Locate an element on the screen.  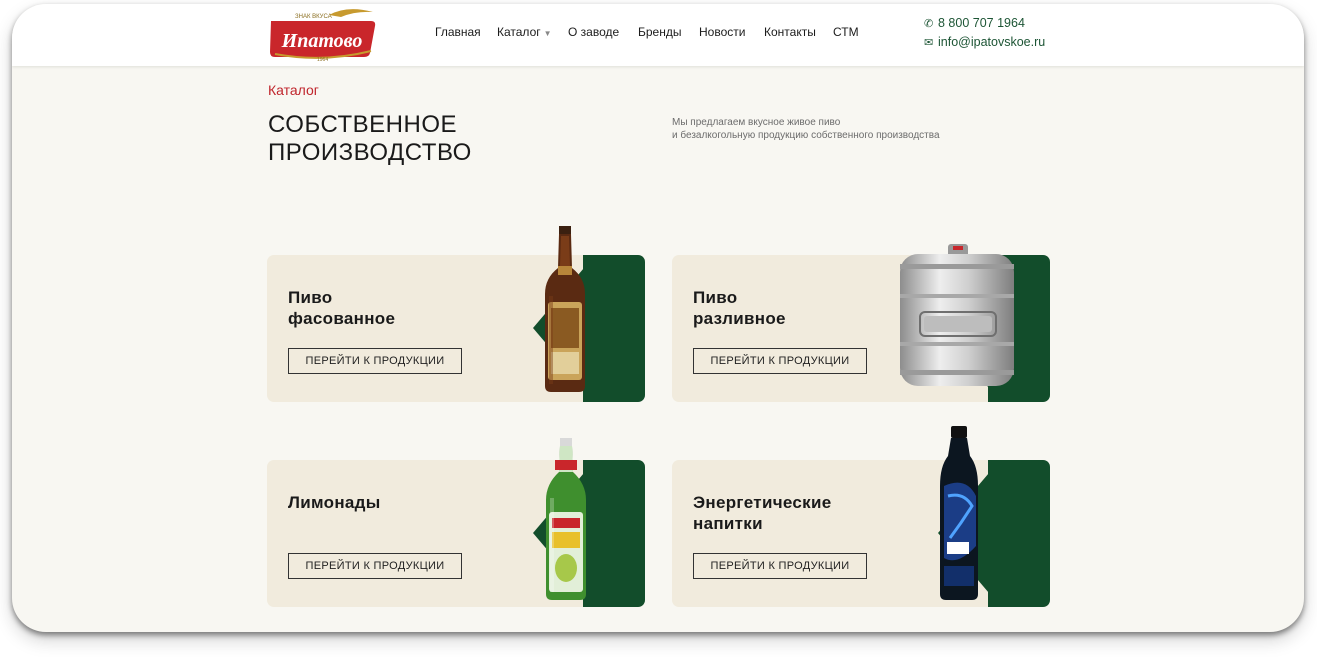
page-title-line1: СОБСТВЕННОЕ is located at coordinates (363, 124).